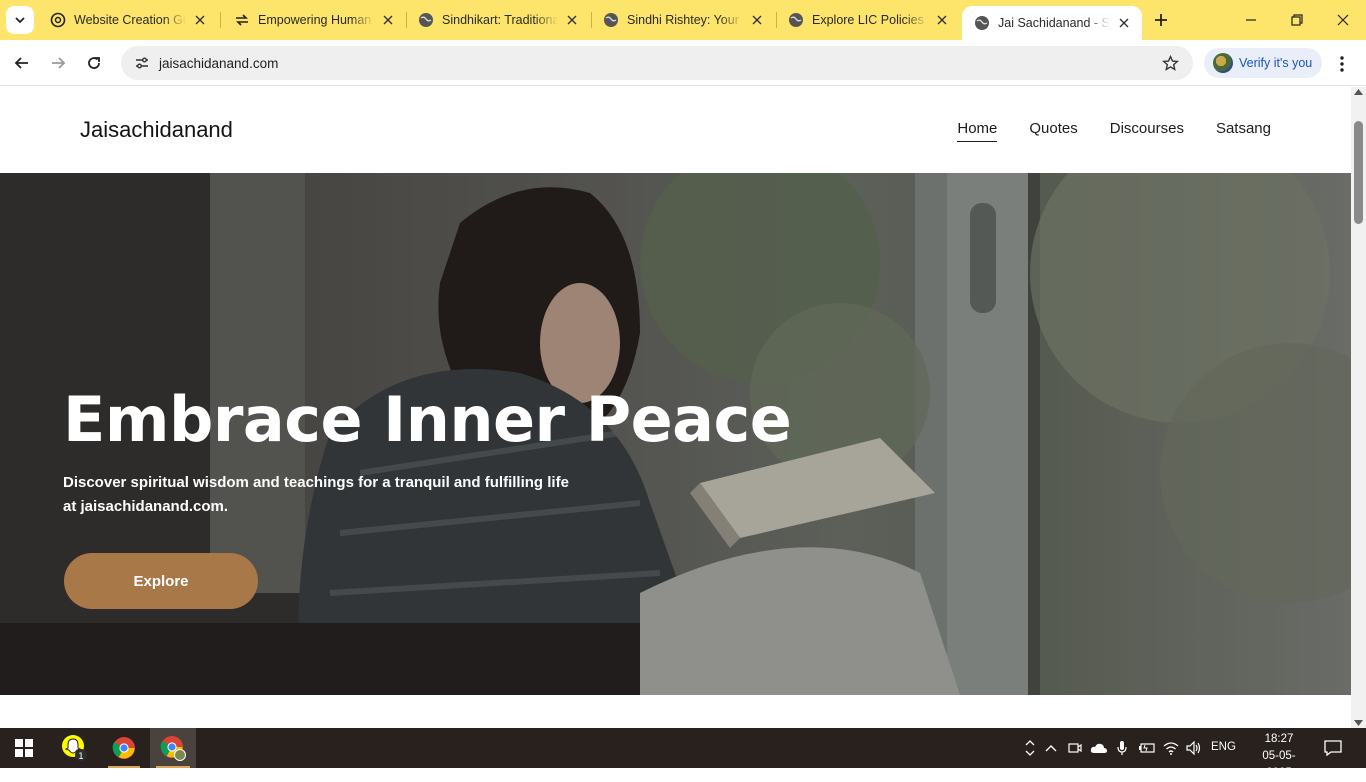 Image resolution: width=1366 pixels, height=782 pixels. I want to click on snapchat-icon: 1, so click(74, 748).